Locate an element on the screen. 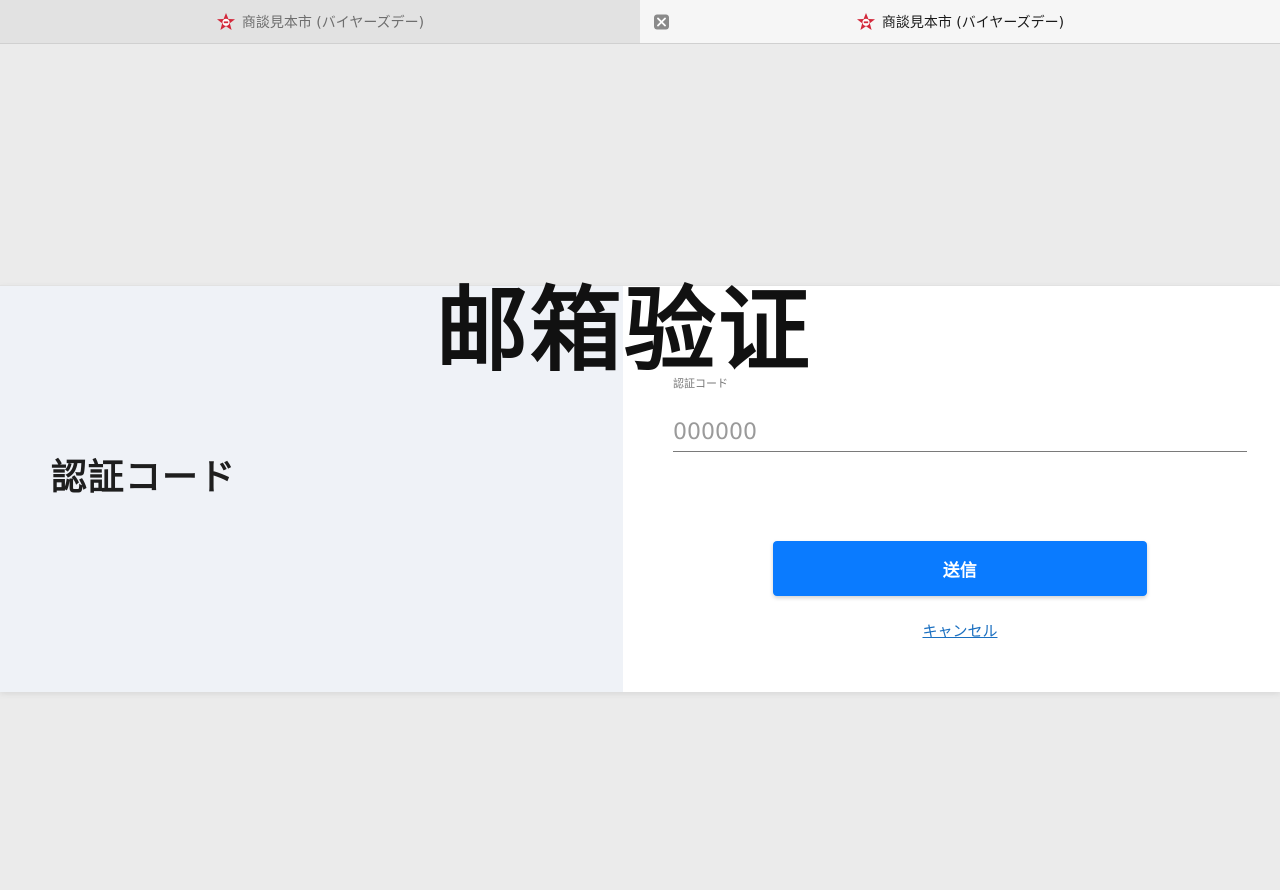  close-icon is located at coordinates (661, 21).